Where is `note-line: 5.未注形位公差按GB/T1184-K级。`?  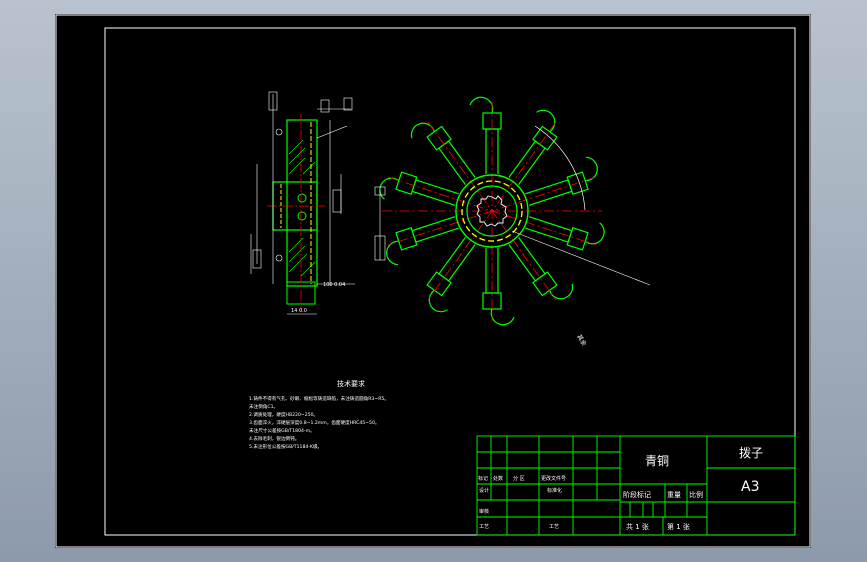
note-line: 5.未注形位公差按GB/T1184-K级。 is located at coordinates (285, 446).